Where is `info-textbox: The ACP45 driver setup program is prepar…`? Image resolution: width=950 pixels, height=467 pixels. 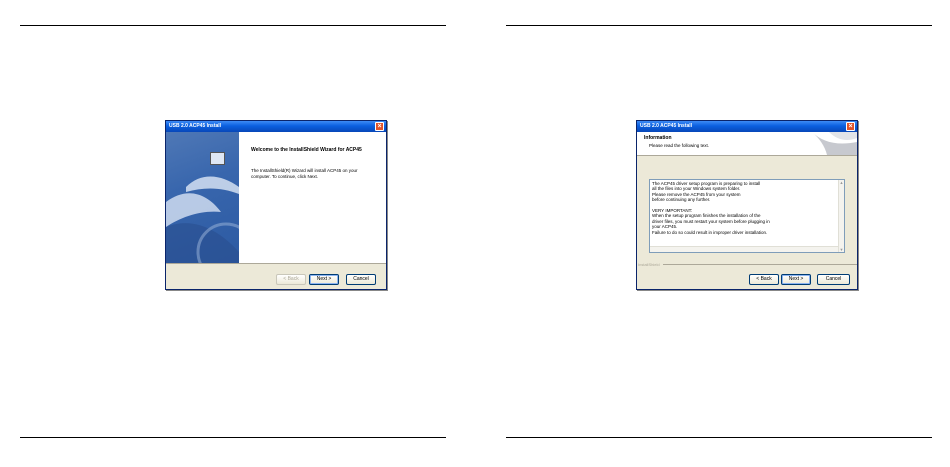
info-textbox: The ACP45 driver setup program is prepar… is located at coordinates (747, 216).